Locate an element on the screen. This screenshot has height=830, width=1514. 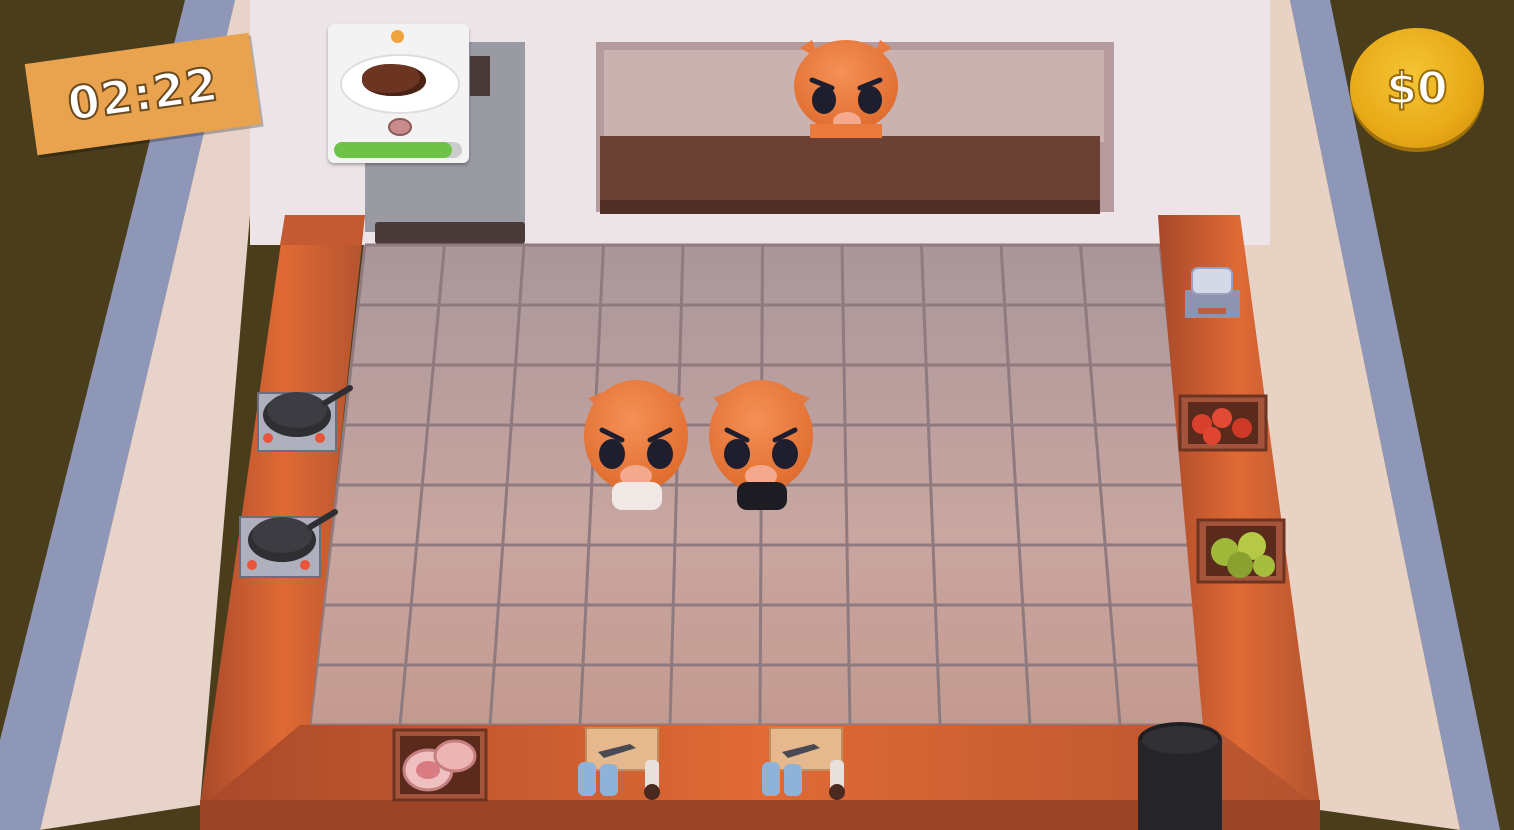
order-indicator-icon is located at coordinates (397, 36).